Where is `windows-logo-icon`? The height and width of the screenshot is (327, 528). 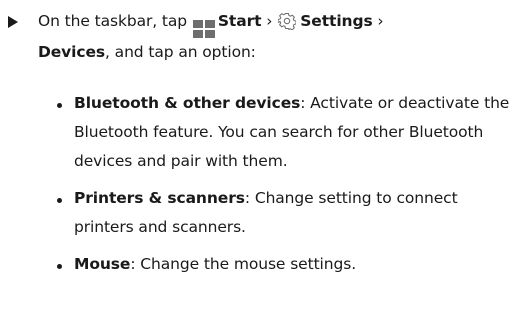
windows-logo-icon is located at coordinates (203, 29).